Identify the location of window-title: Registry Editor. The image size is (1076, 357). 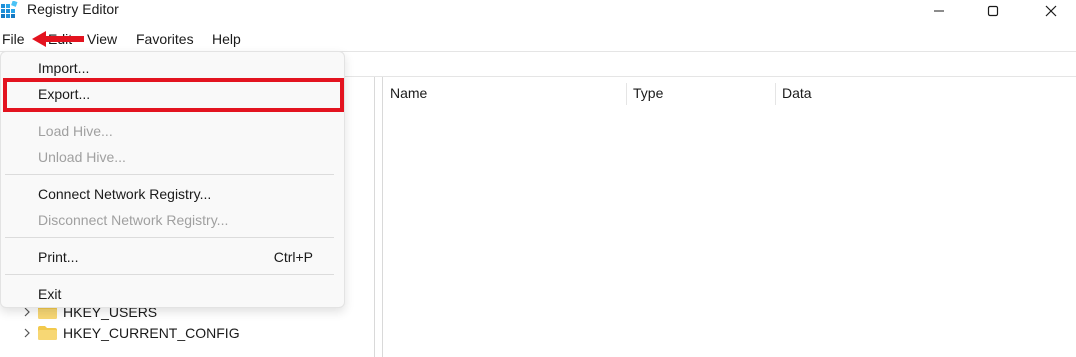
(73, 9).